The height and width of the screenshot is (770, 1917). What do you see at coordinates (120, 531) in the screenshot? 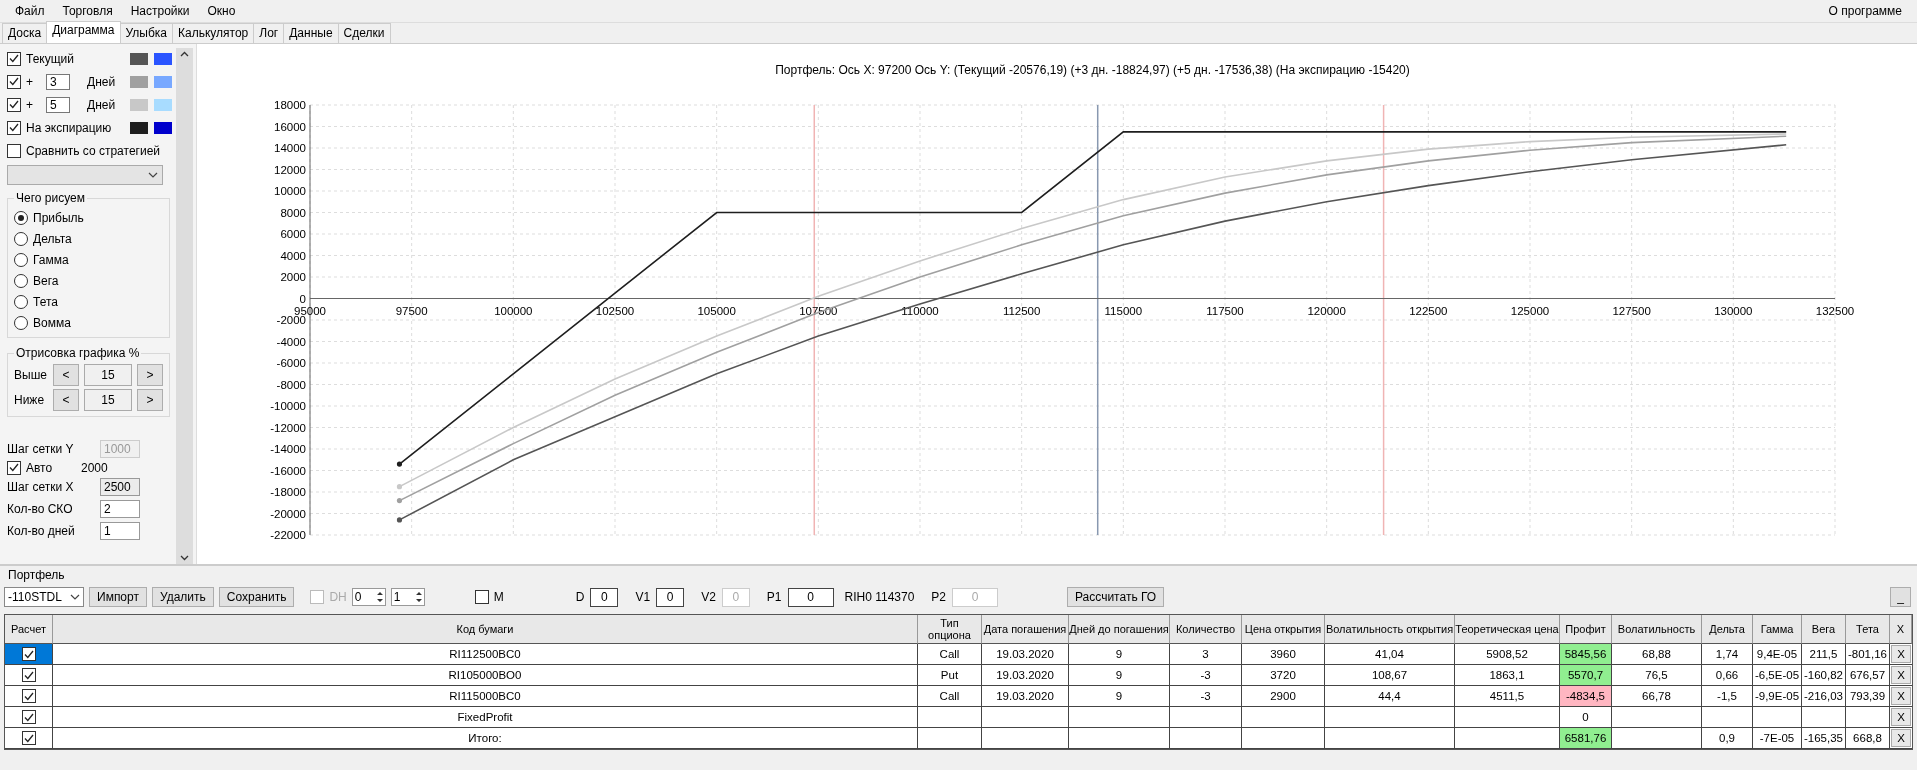
I see `days-count-field: 1` at bounding box center [120, 531].